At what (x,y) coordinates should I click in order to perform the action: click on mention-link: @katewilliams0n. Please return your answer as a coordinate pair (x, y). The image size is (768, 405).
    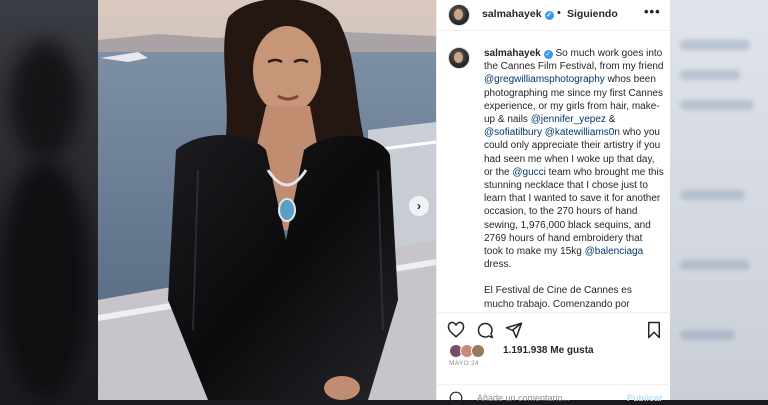
    Looking at the image, I should click on (582, 132).